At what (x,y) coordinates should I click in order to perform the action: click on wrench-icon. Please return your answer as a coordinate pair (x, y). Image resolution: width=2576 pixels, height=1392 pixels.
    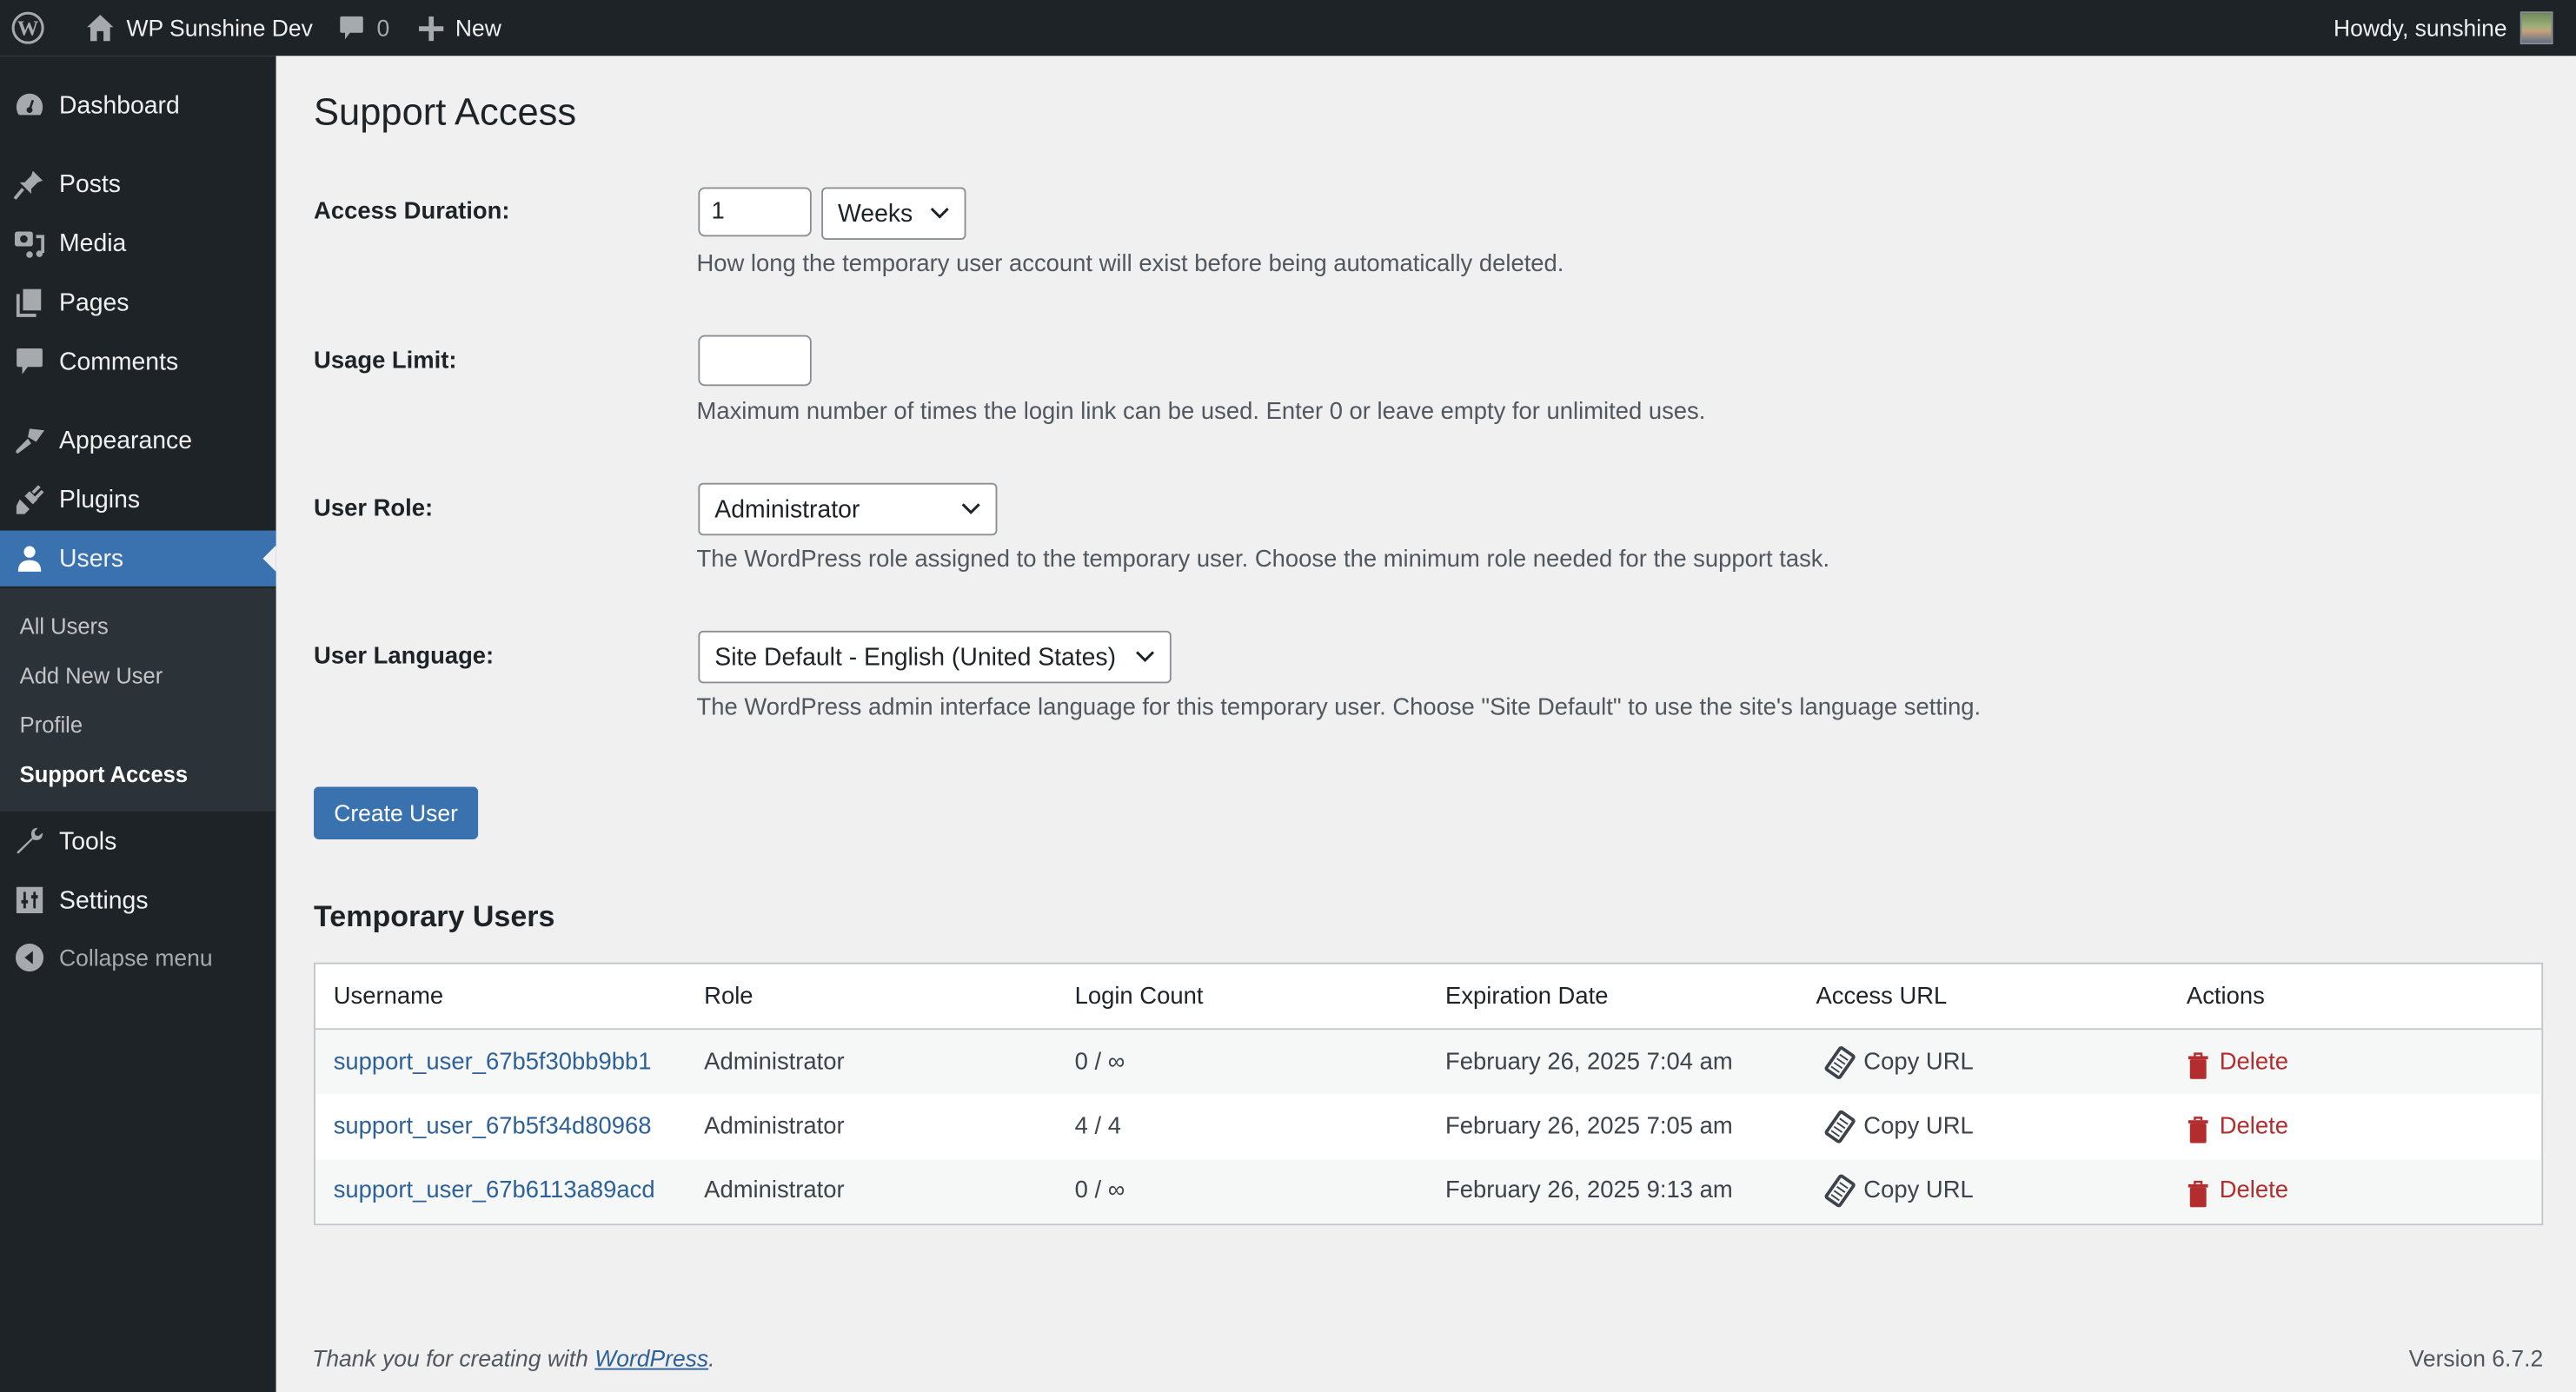
    Looking at the image, I should click on (30, 842).